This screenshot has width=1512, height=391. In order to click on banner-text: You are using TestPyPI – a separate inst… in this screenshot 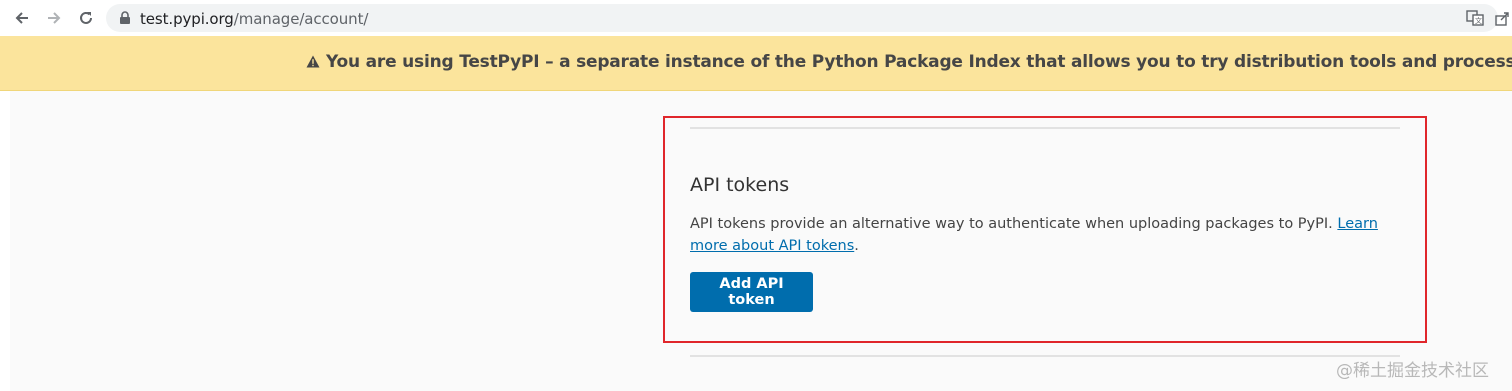, I will do `click(919, 62)`.